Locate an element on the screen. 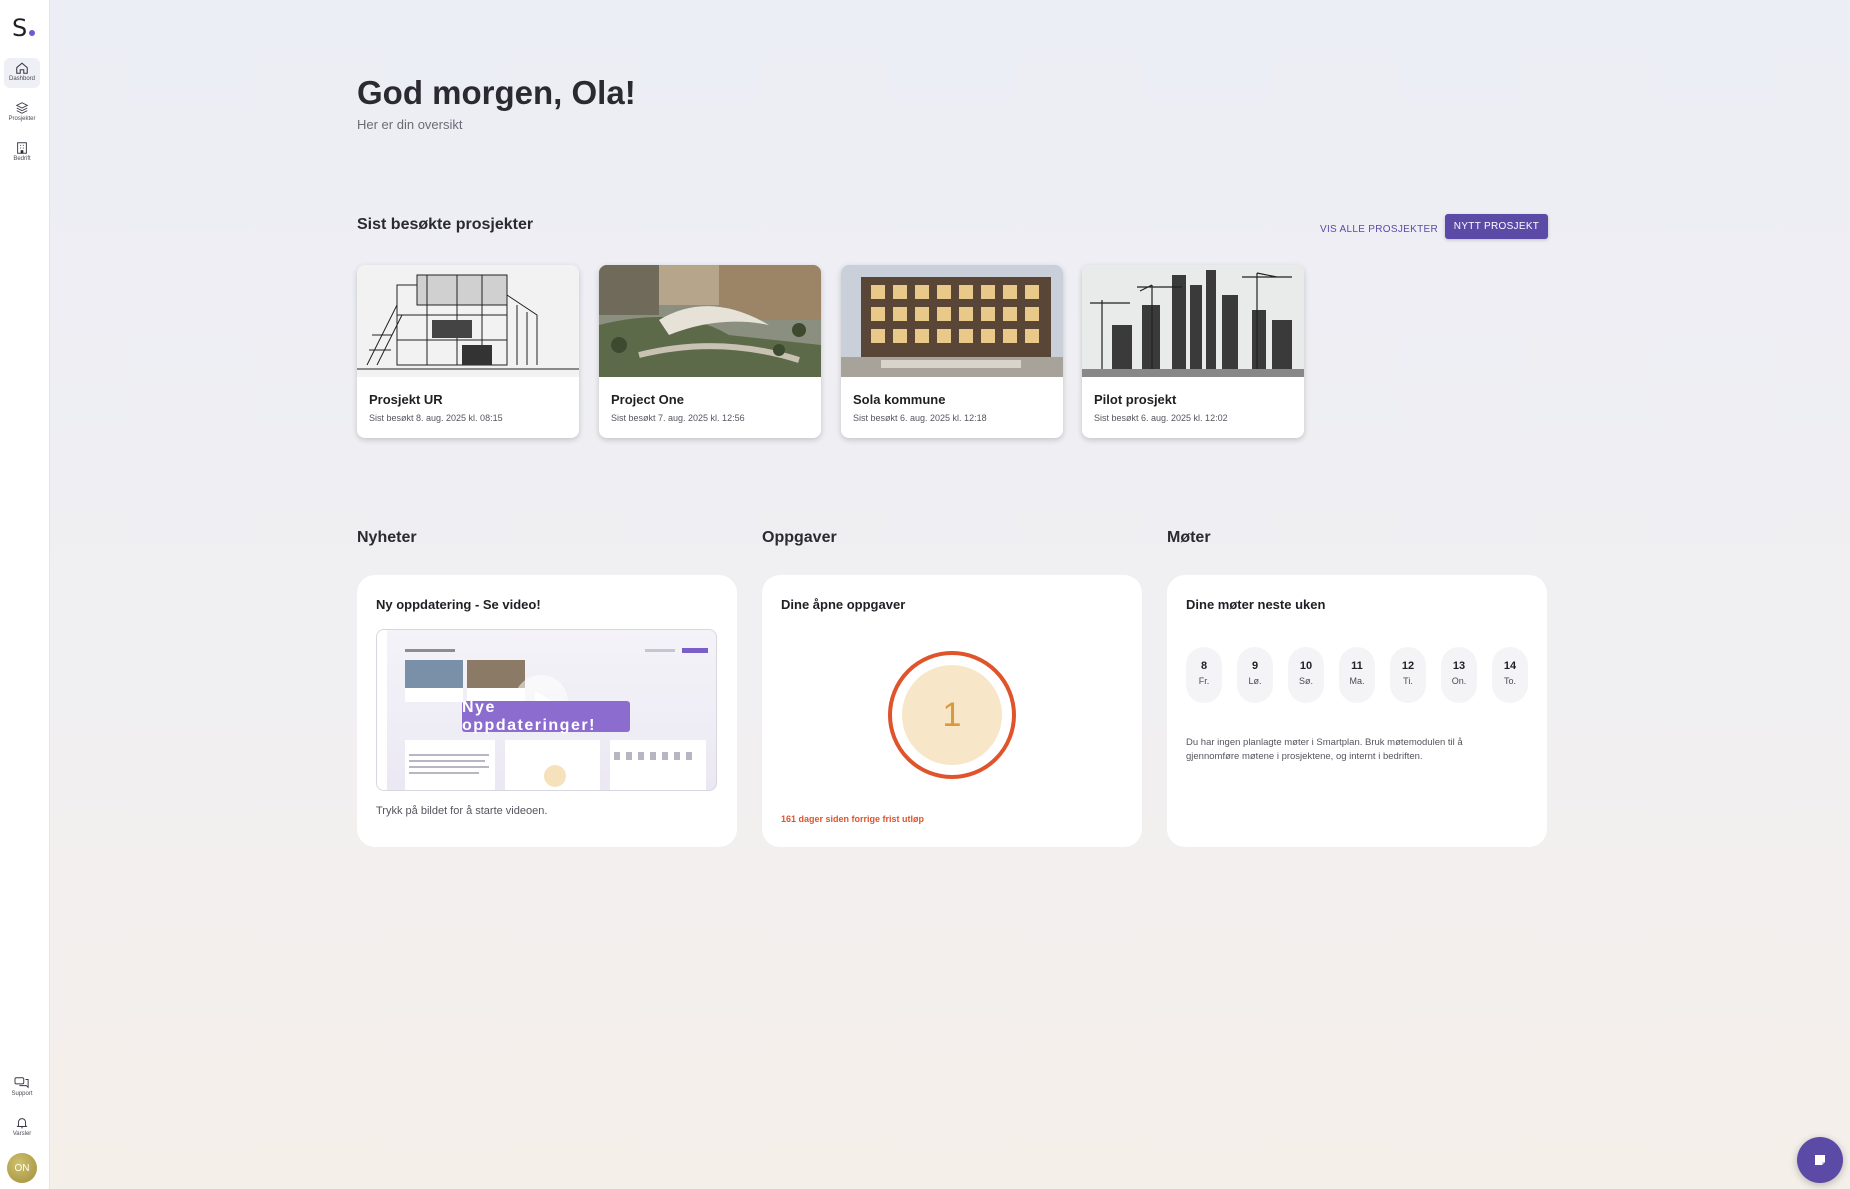 Image resolution: width=1850 pixels, height=1189 pixels. day-number: 14 is located at coordinates (1510, 666).